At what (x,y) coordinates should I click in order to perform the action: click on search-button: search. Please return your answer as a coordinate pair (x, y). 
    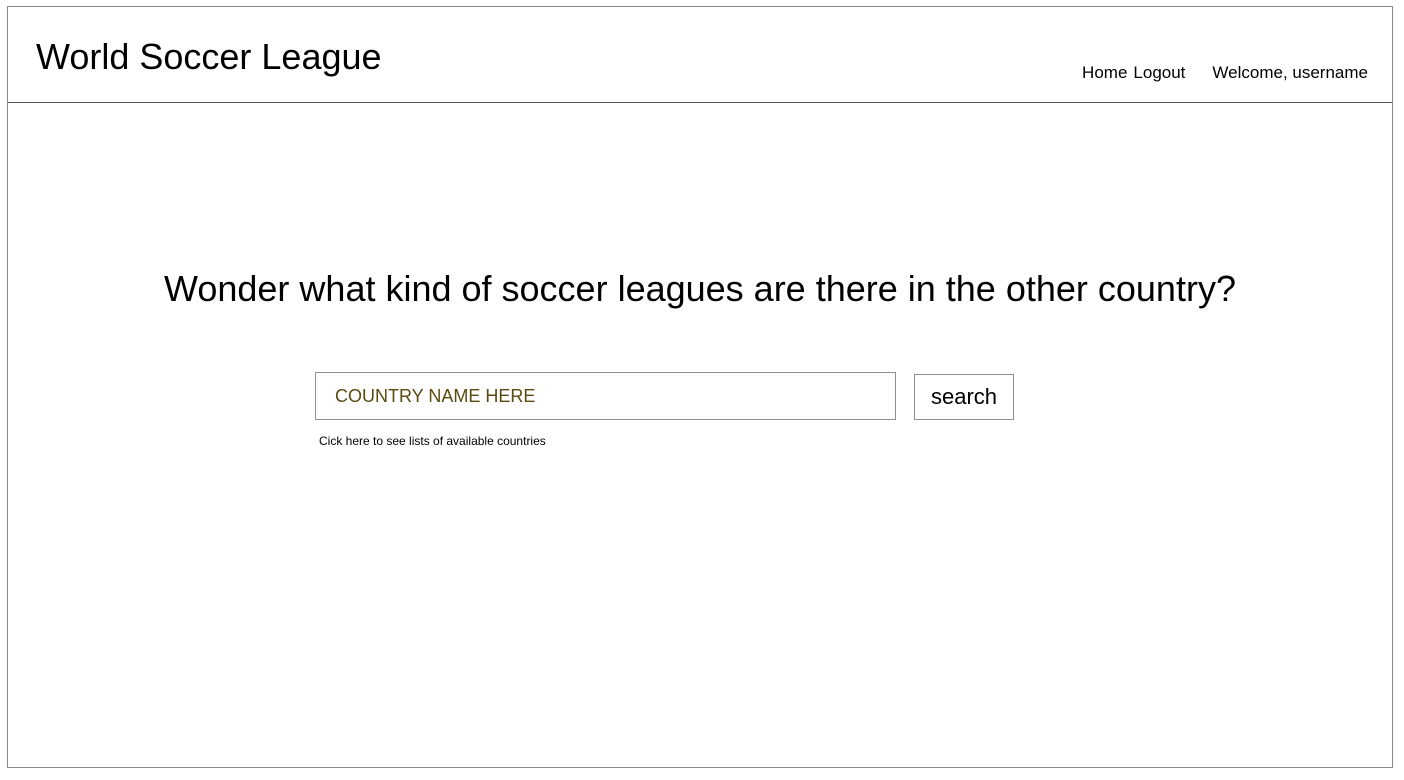
    Looking at the image, I should click on (964, 397).